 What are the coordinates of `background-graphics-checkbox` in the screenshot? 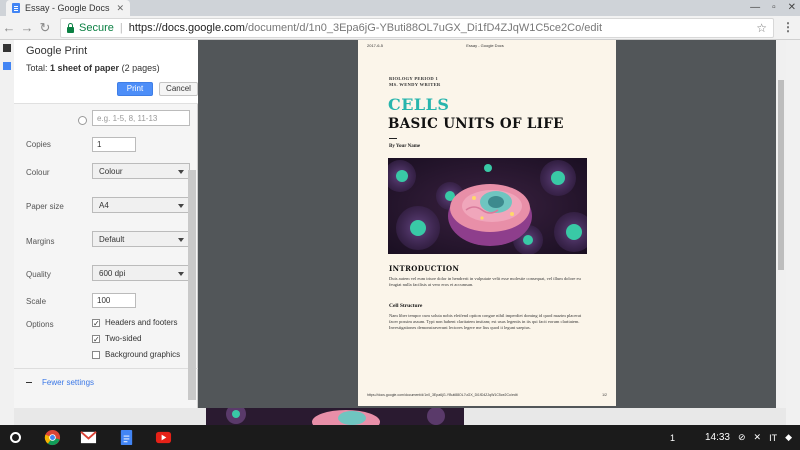 It's located at (96, 355).